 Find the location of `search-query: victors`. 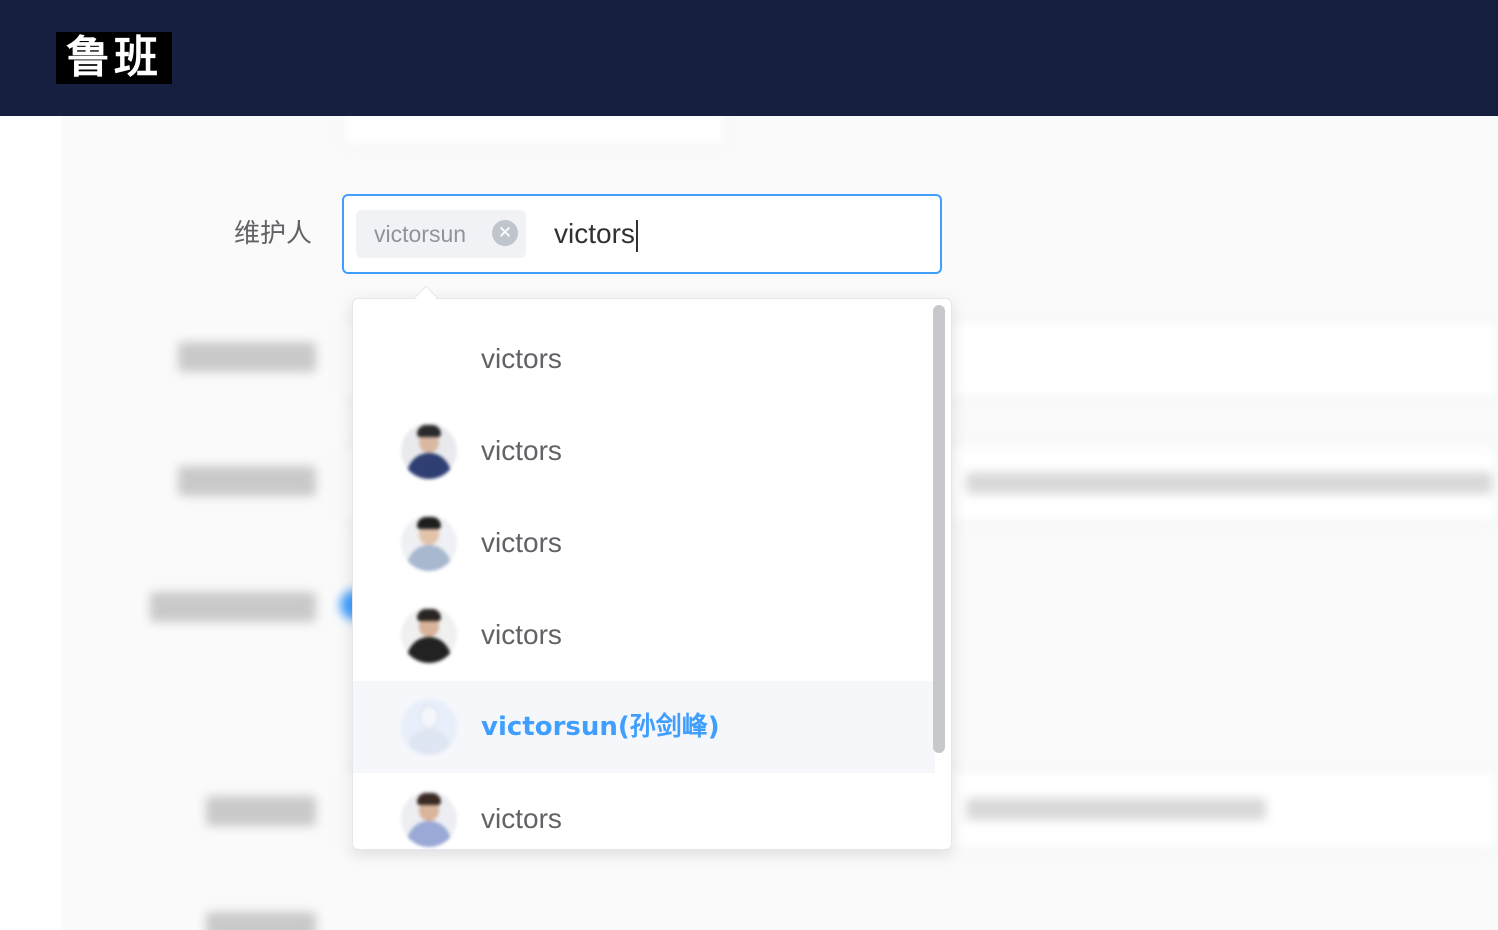

search-query: victors is located at coordinates (594, 233).